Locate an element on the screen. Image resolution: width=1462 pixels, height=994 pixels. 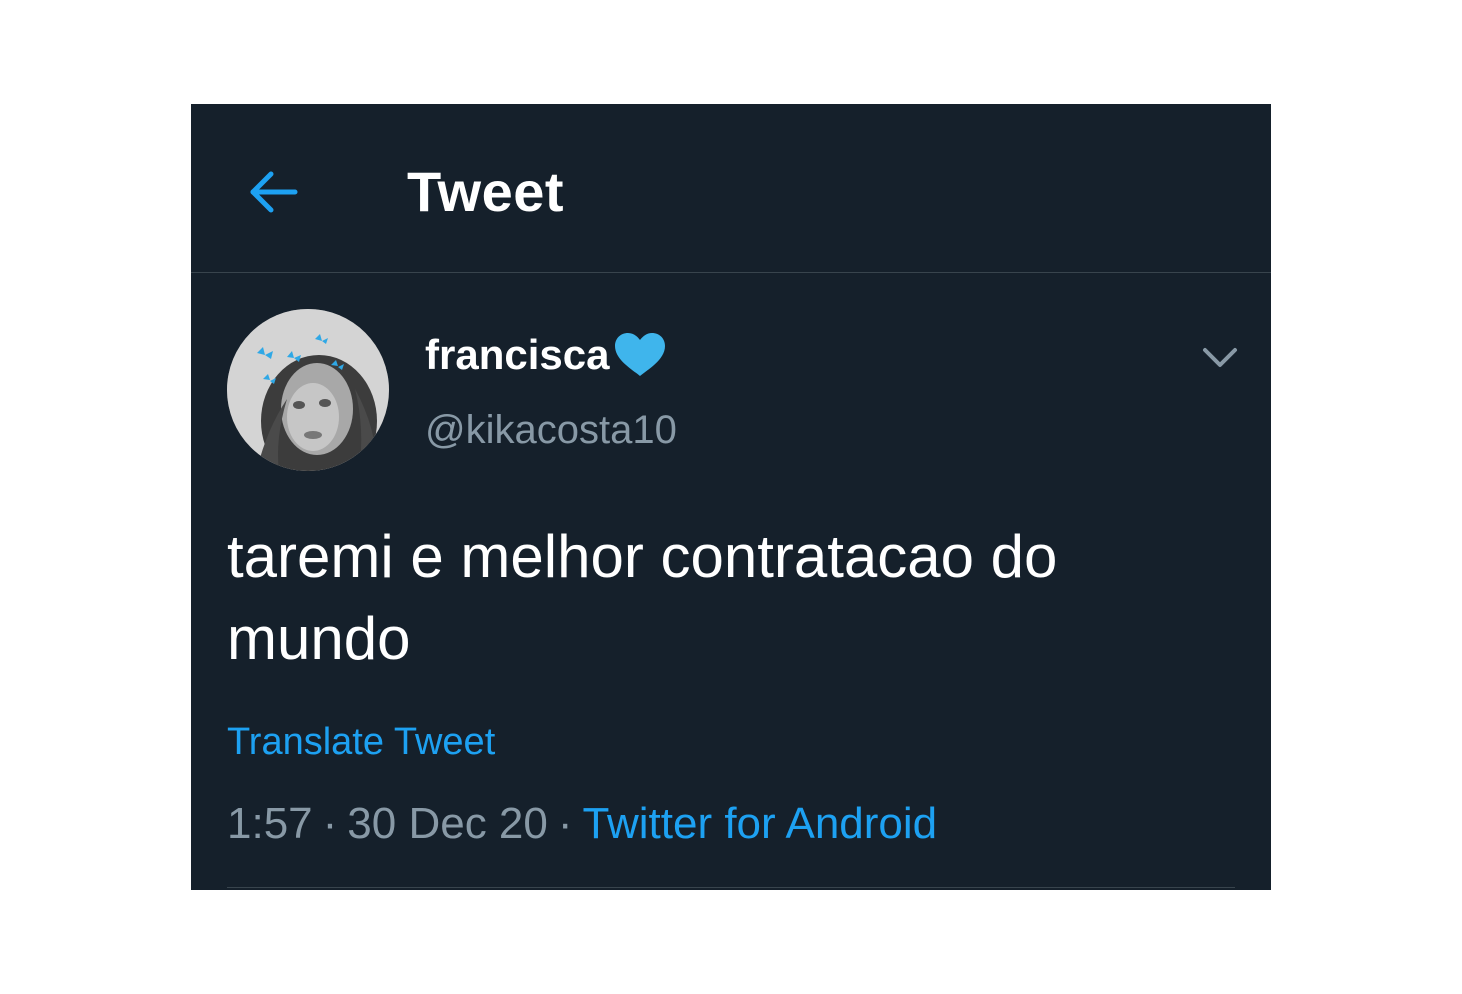
back-button is located at coordinates (273, 192).